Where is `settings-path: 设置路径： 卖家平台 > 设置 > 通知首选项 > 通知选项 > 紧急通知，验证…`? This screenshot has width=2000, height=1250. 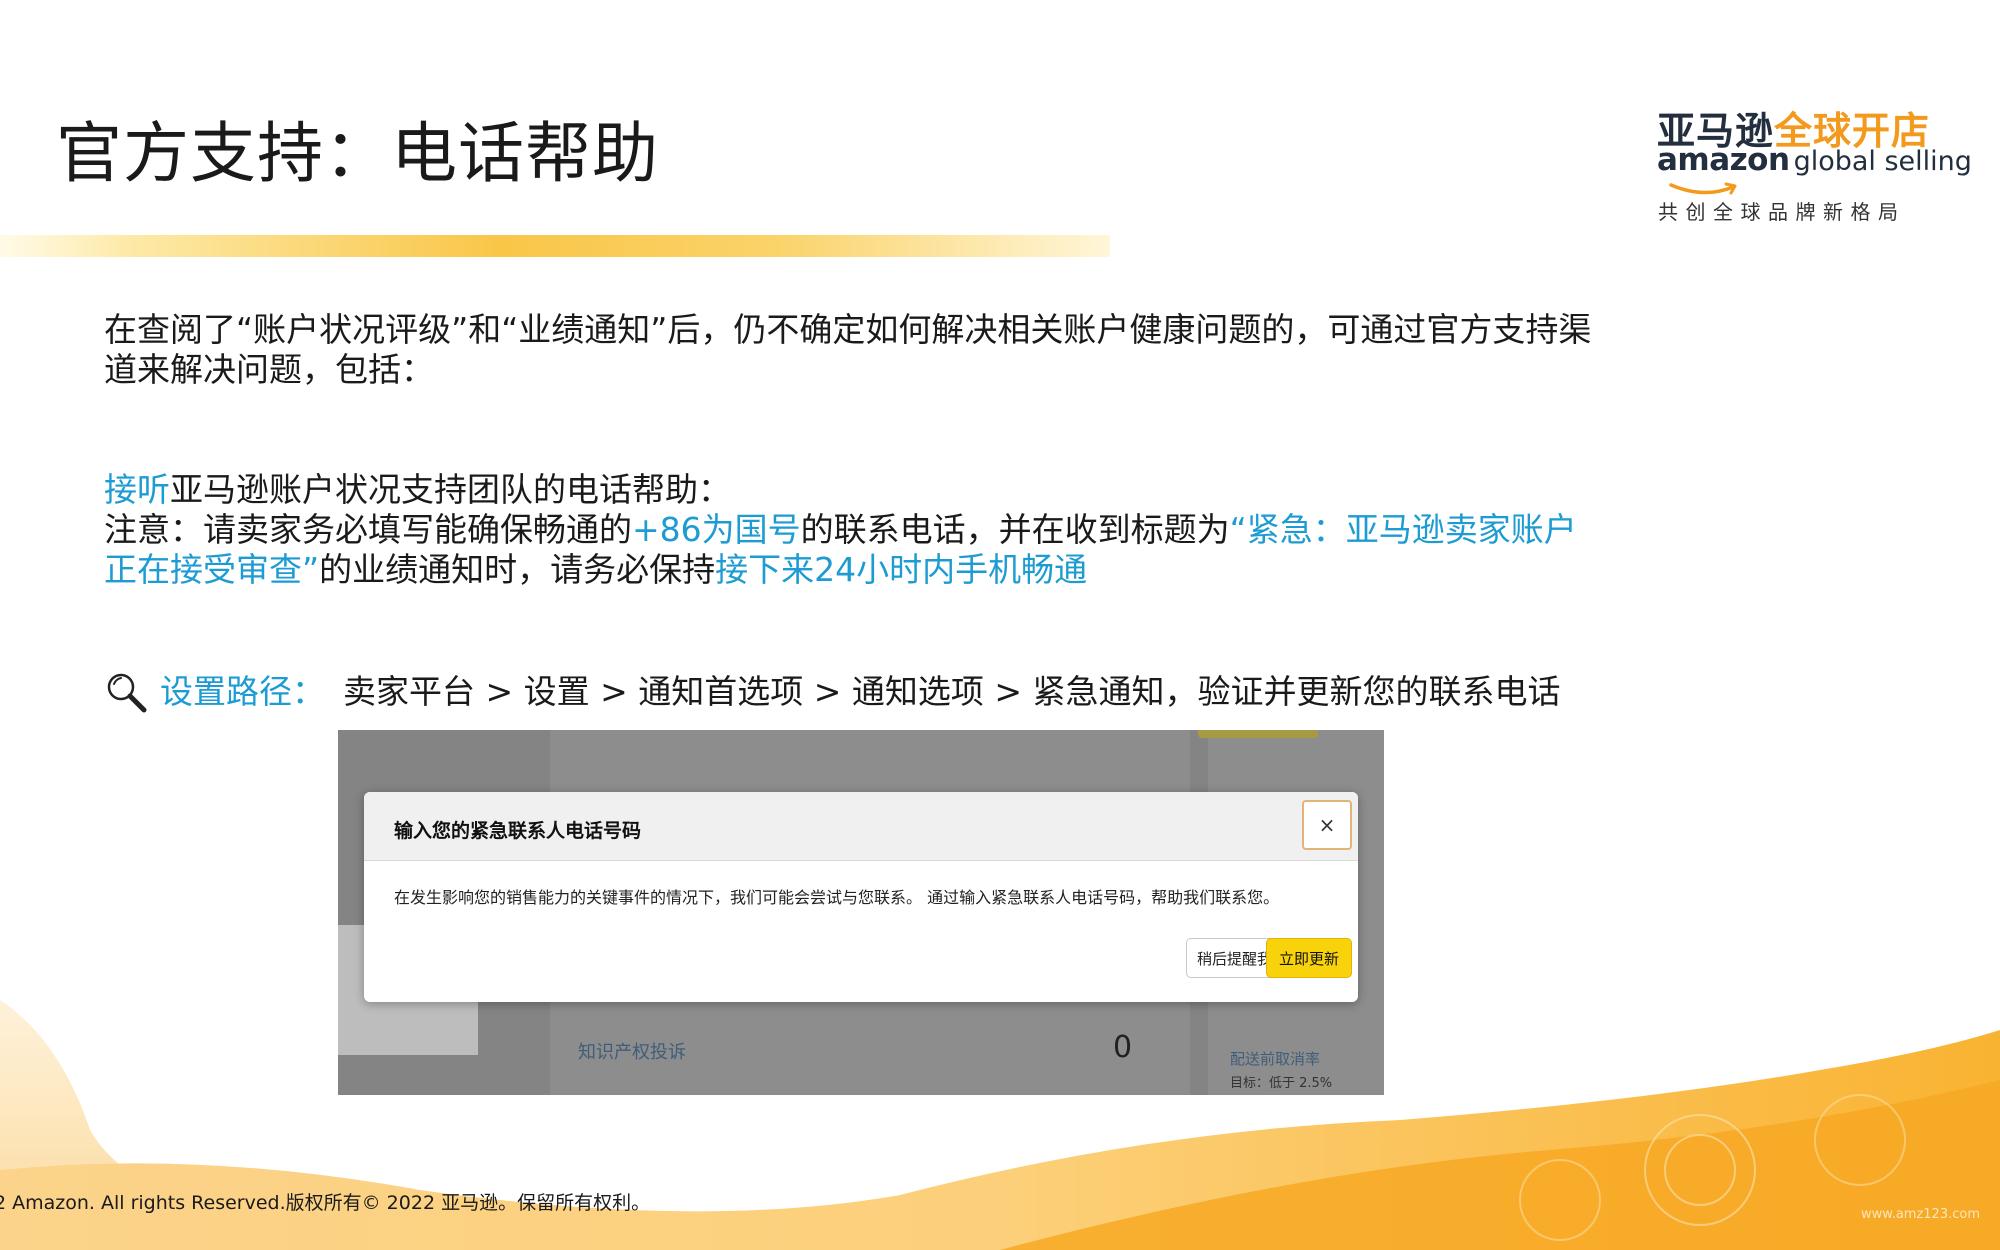
settings-path: 设置路径： 卖家平台 > 设置 > 通知首选项 > 通知选项 > 紧急通知，验证… is located at coordinates (832, 692).